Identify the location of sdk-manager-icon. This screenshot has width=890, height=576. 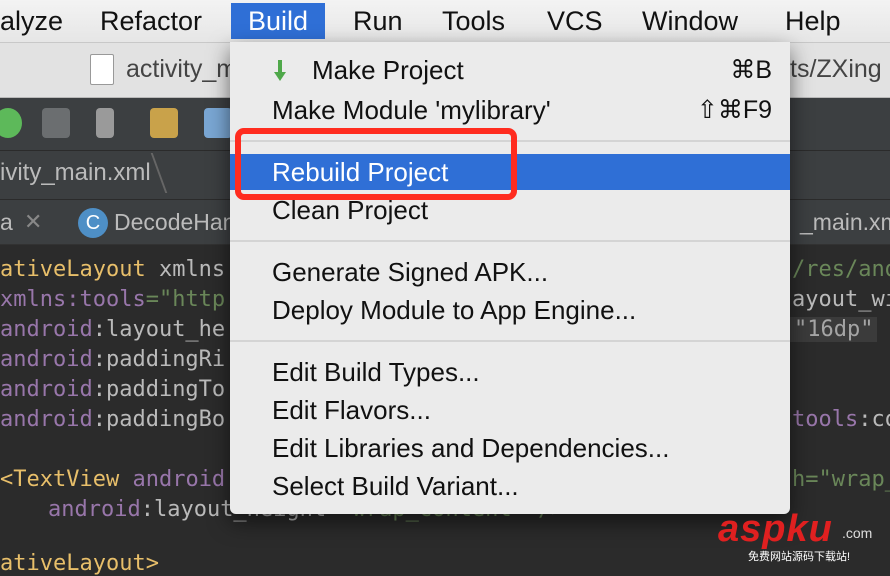
(218, 123).